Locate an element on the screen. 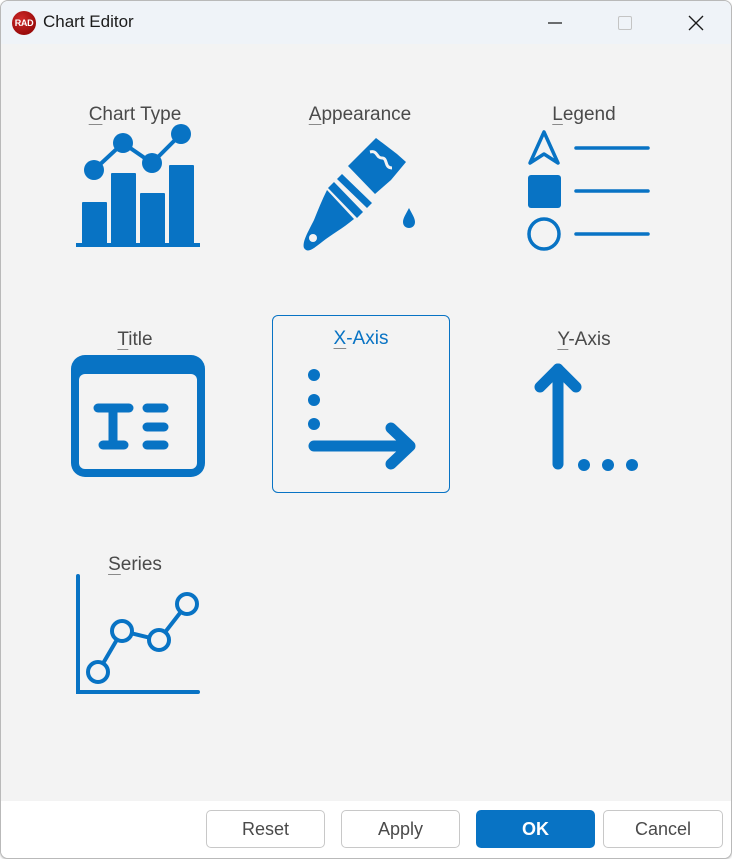 The height and width of the screenshot is (859, 732). paint-brush-icon is located at coordinates (359, 194).